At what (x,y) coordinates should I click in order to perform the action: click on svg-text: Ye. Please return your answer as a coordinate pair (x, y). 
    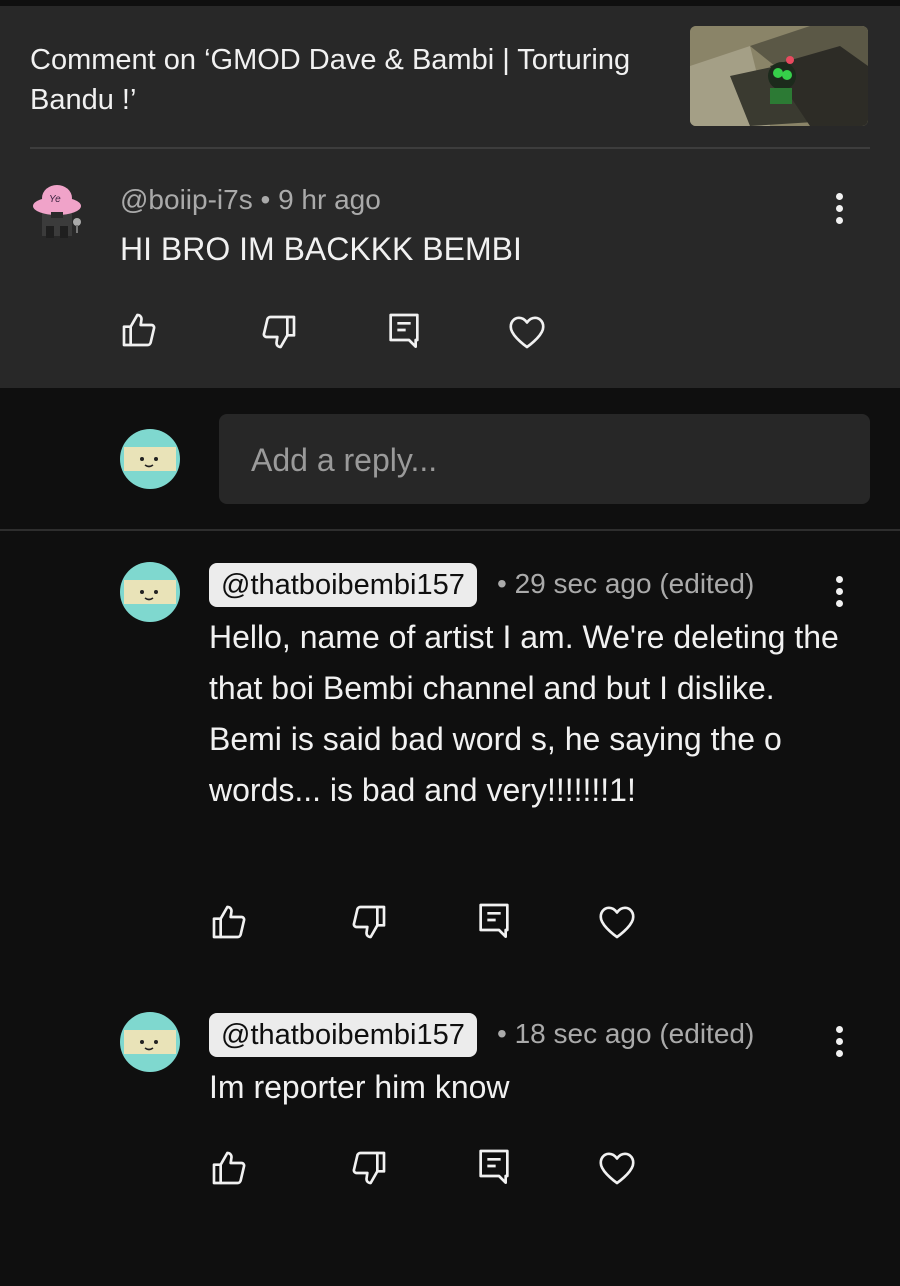
    Looking at the image, I should click on (55, 199).